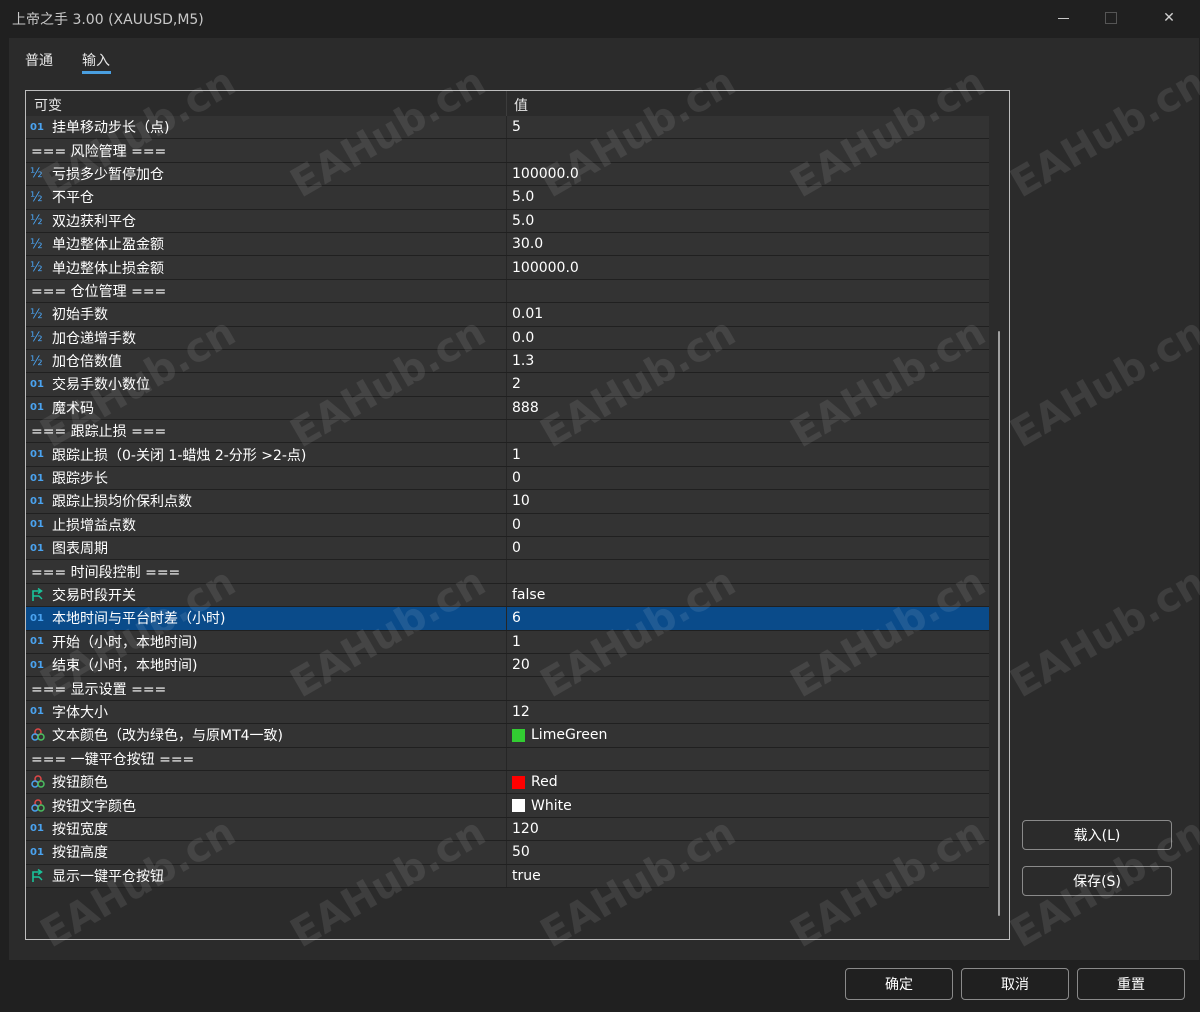  I want to click on parameter-value: 888, so click(525, 408).